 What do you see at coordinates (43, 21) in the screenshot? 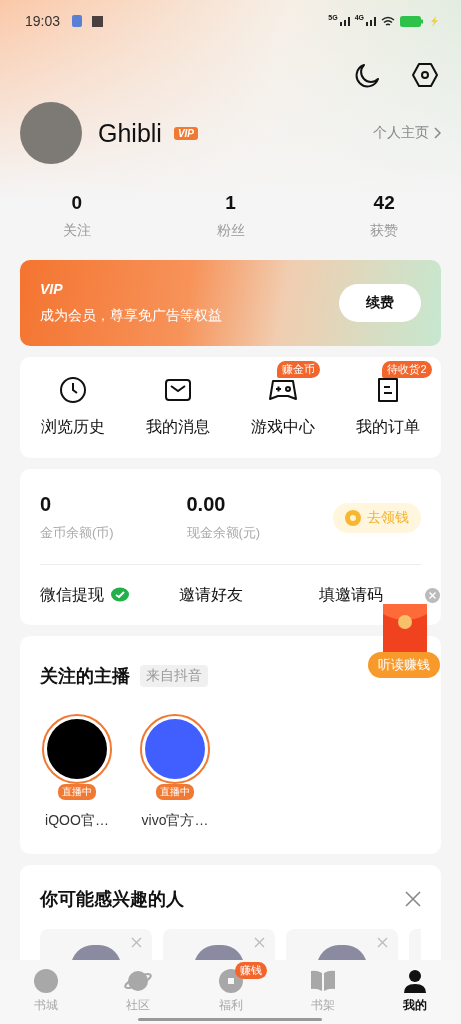
I see `status-time: 19:03` at bounding box center [43, 21].